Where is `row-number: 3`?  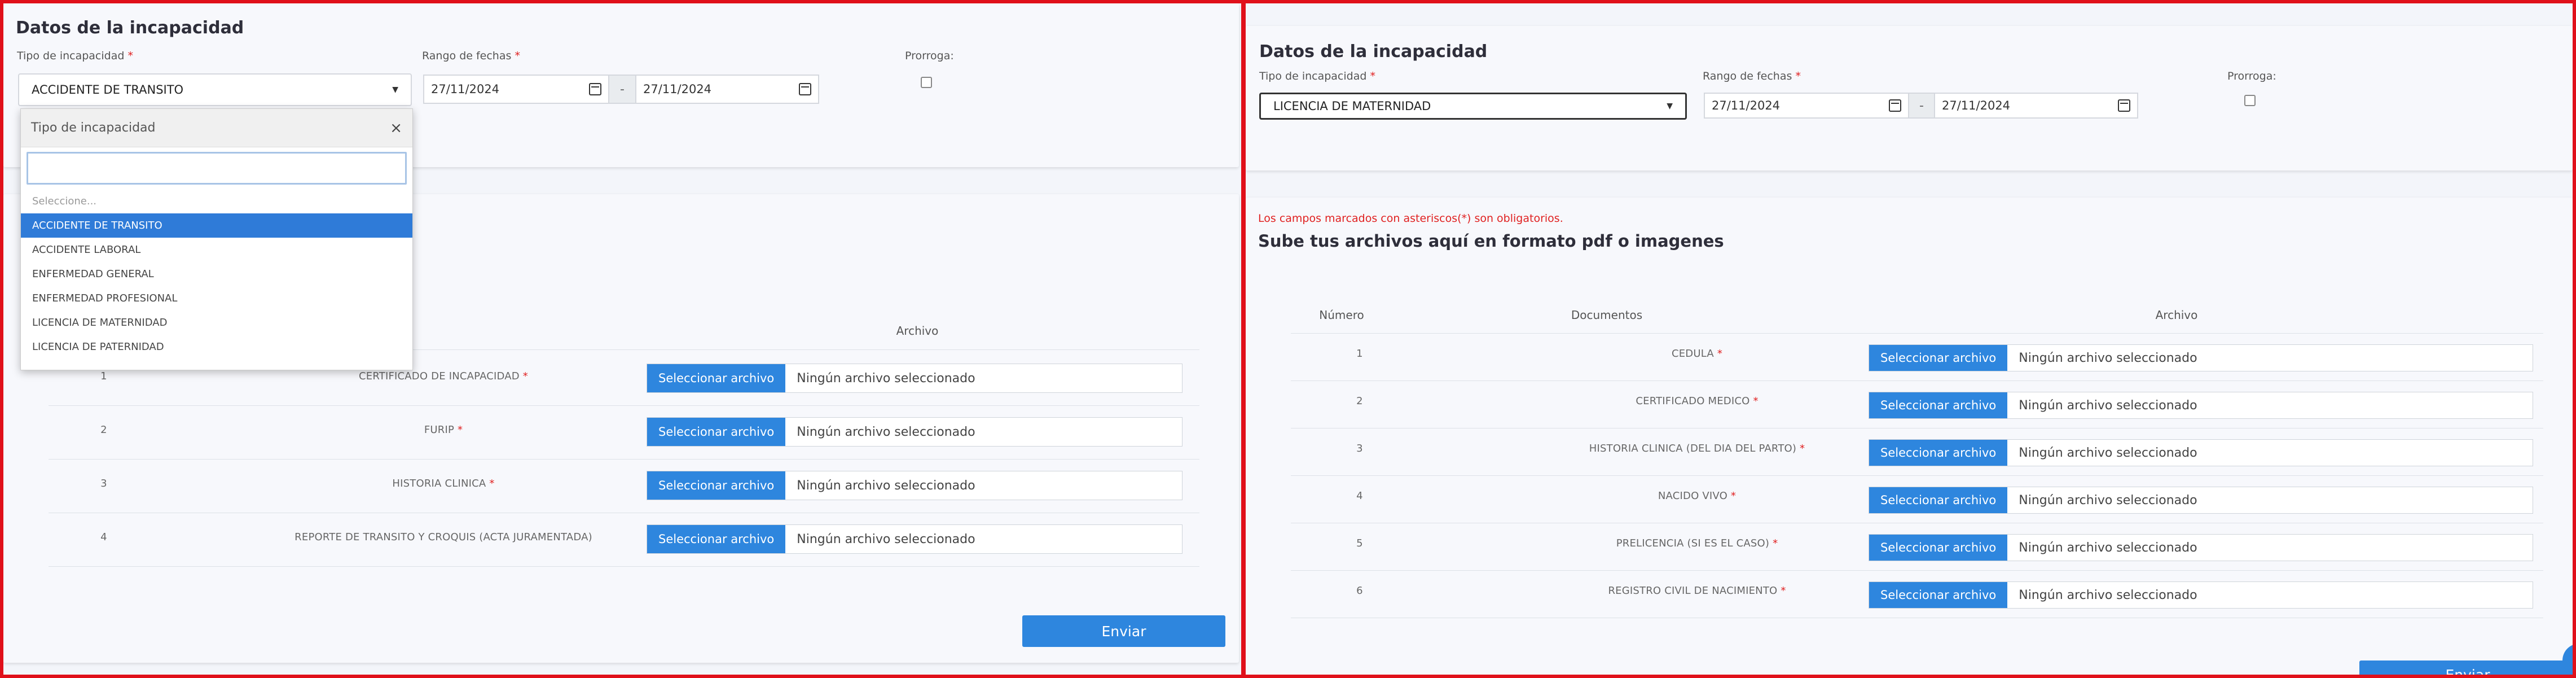 row-number: 3 is located at coordinates (103, 483).